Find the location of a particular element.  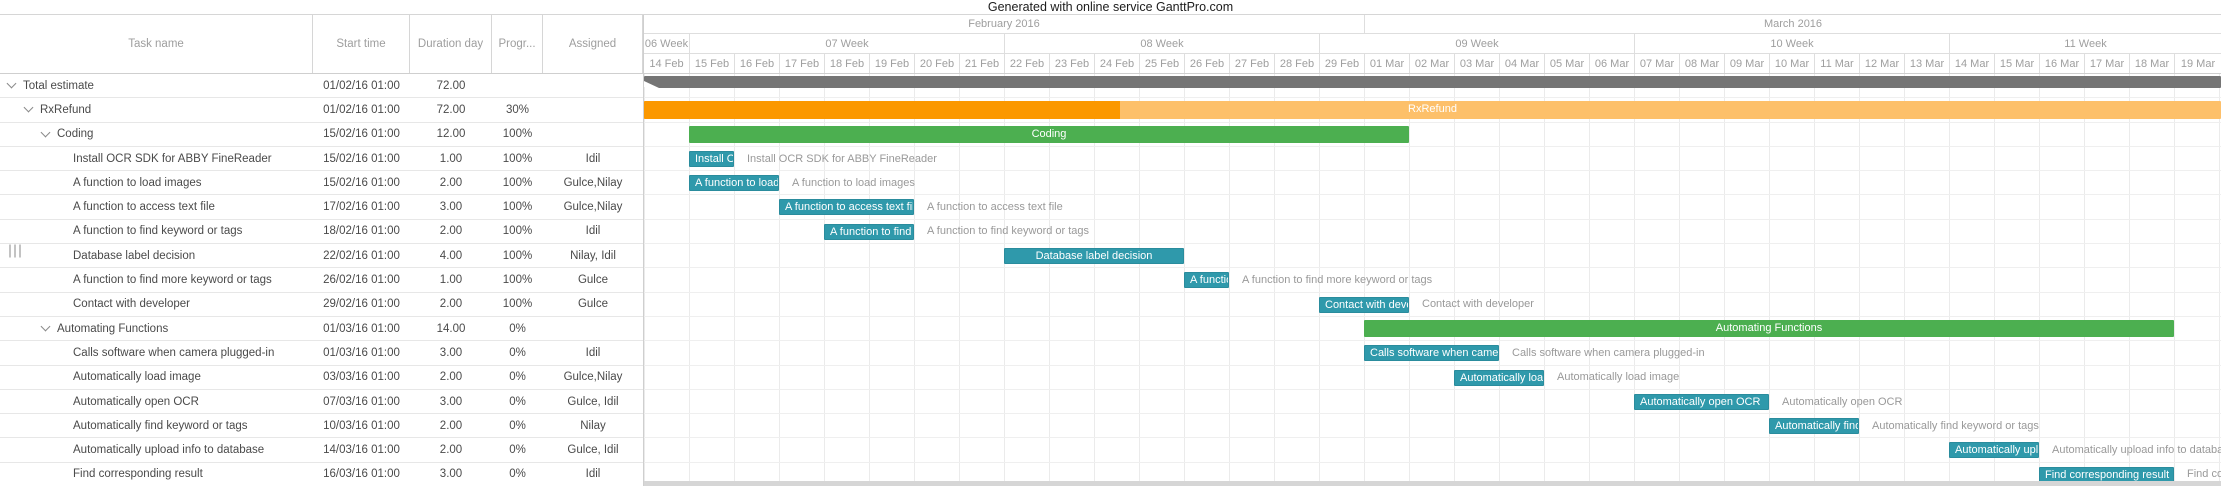

task-name-cell: Automatically find keyword or tags is located at coordinates (156, 425).